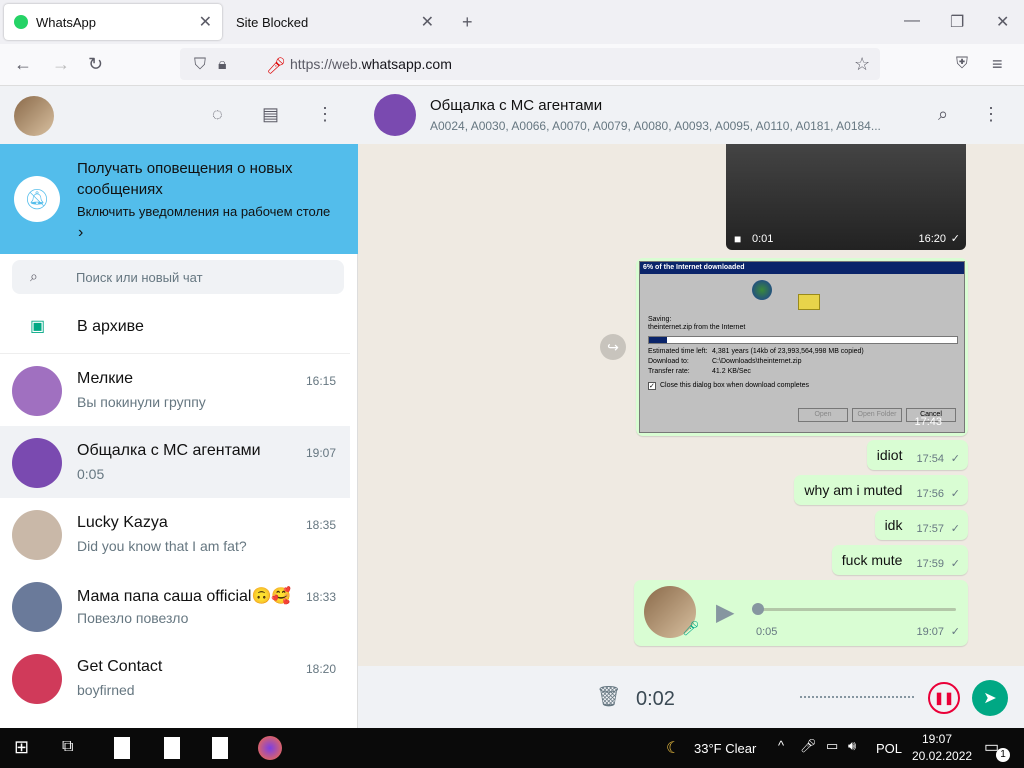  What do you see at coordinates (832, 746) in the screenshot?
I see `network-icon: ▭` at bounding box center [832, 746].